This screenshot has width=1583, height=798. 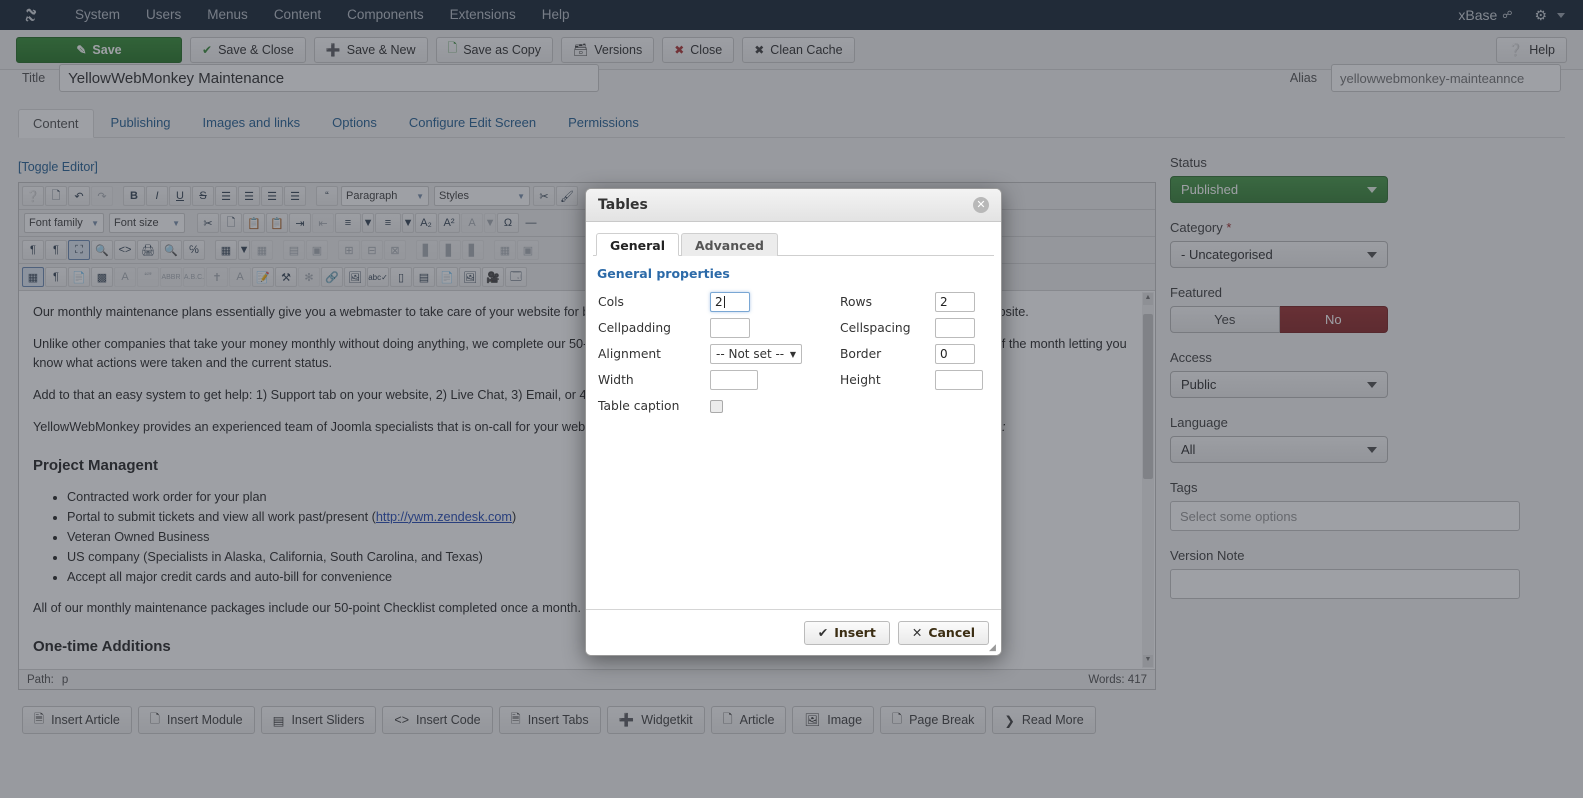 I want to click on rows-value: 2, so click(x=944, y=302).